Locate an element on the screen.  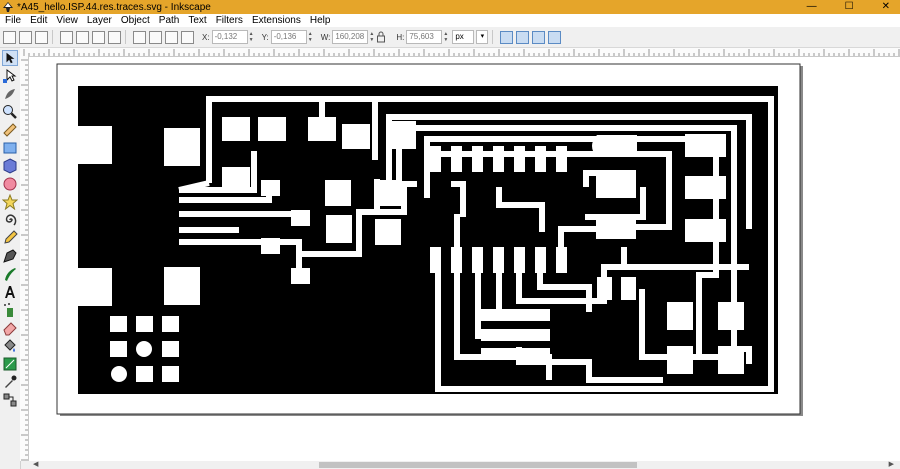
dropper-tool-icon is located at coordinates (10, 382).